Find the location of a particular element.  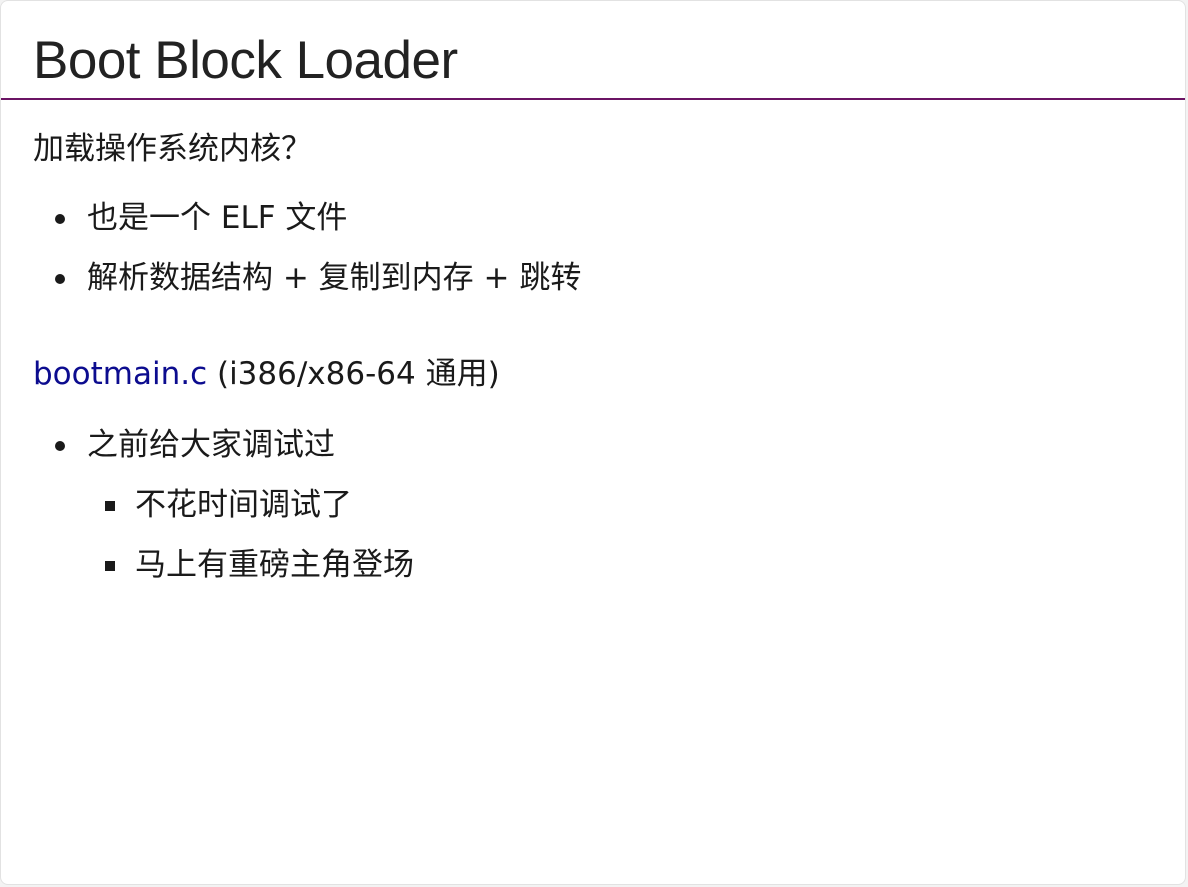

slide-title: Boot Block Loader is located at coordinates (245, 60).